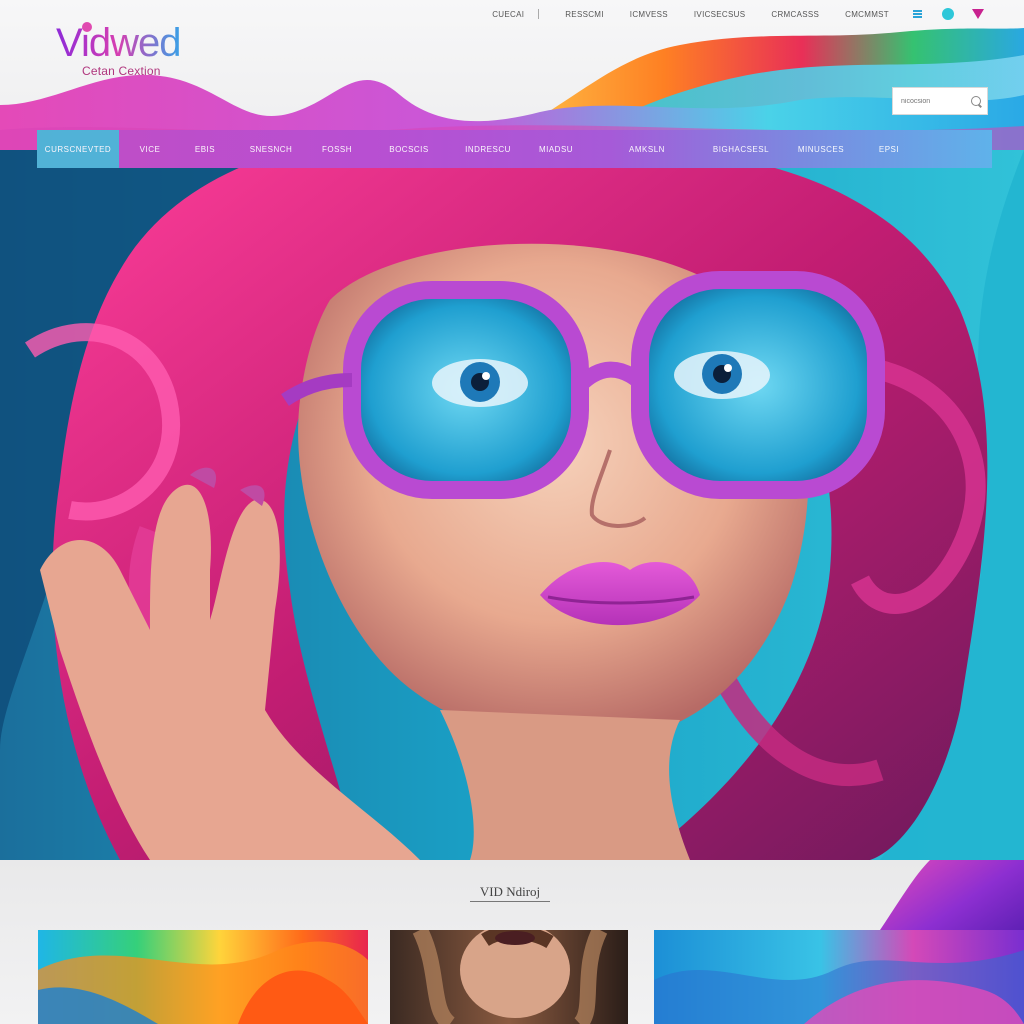  Describe the element at coordinates (409, 149) in the screenshot. I see `nav-item-6: BOCSCIS` at that location.